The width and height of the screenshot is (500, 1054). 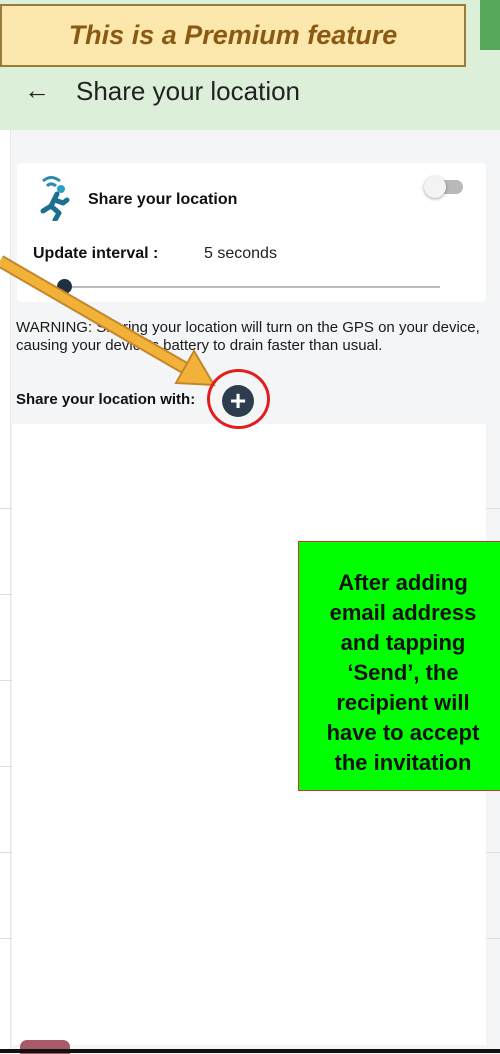 I want to click on premium-banner-text: This is a Premium feature, so click(x=233, y=35).